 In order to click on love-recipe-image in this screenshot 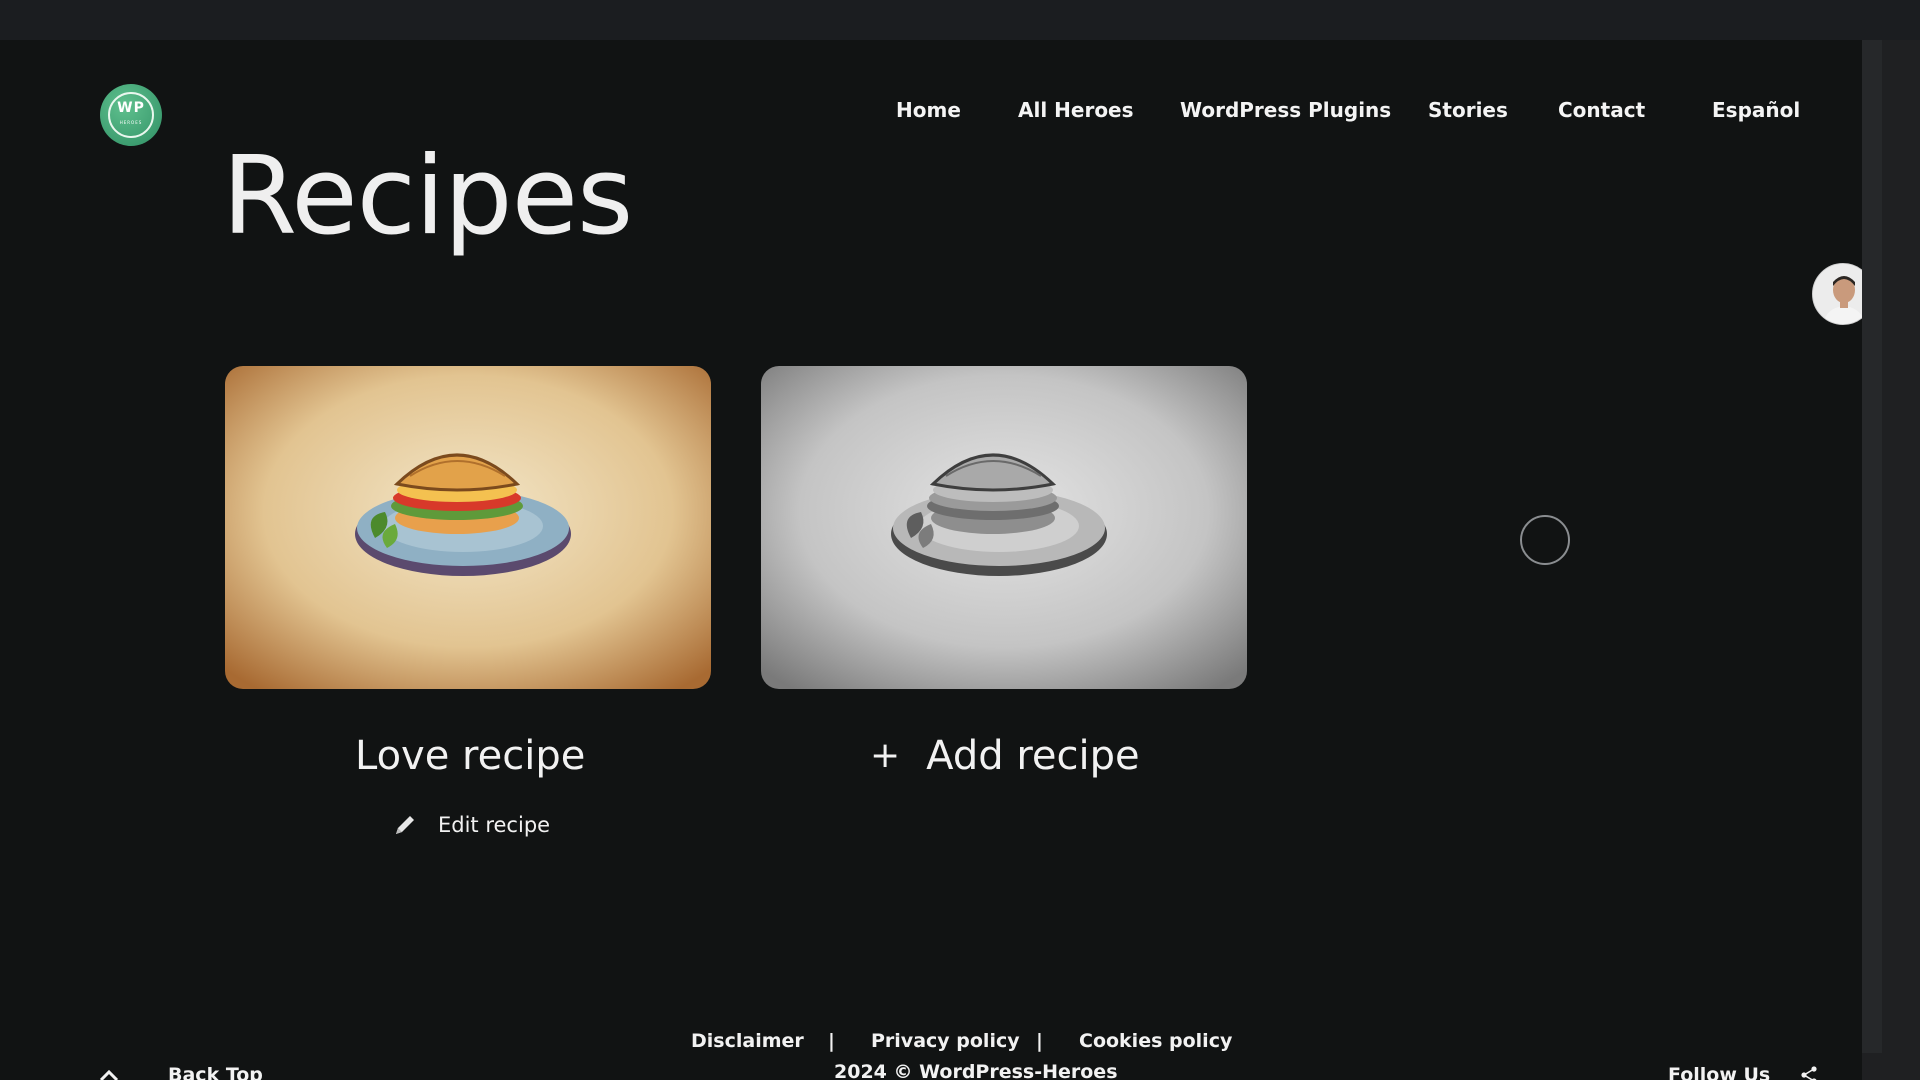, I will do `click(468, 527)`.